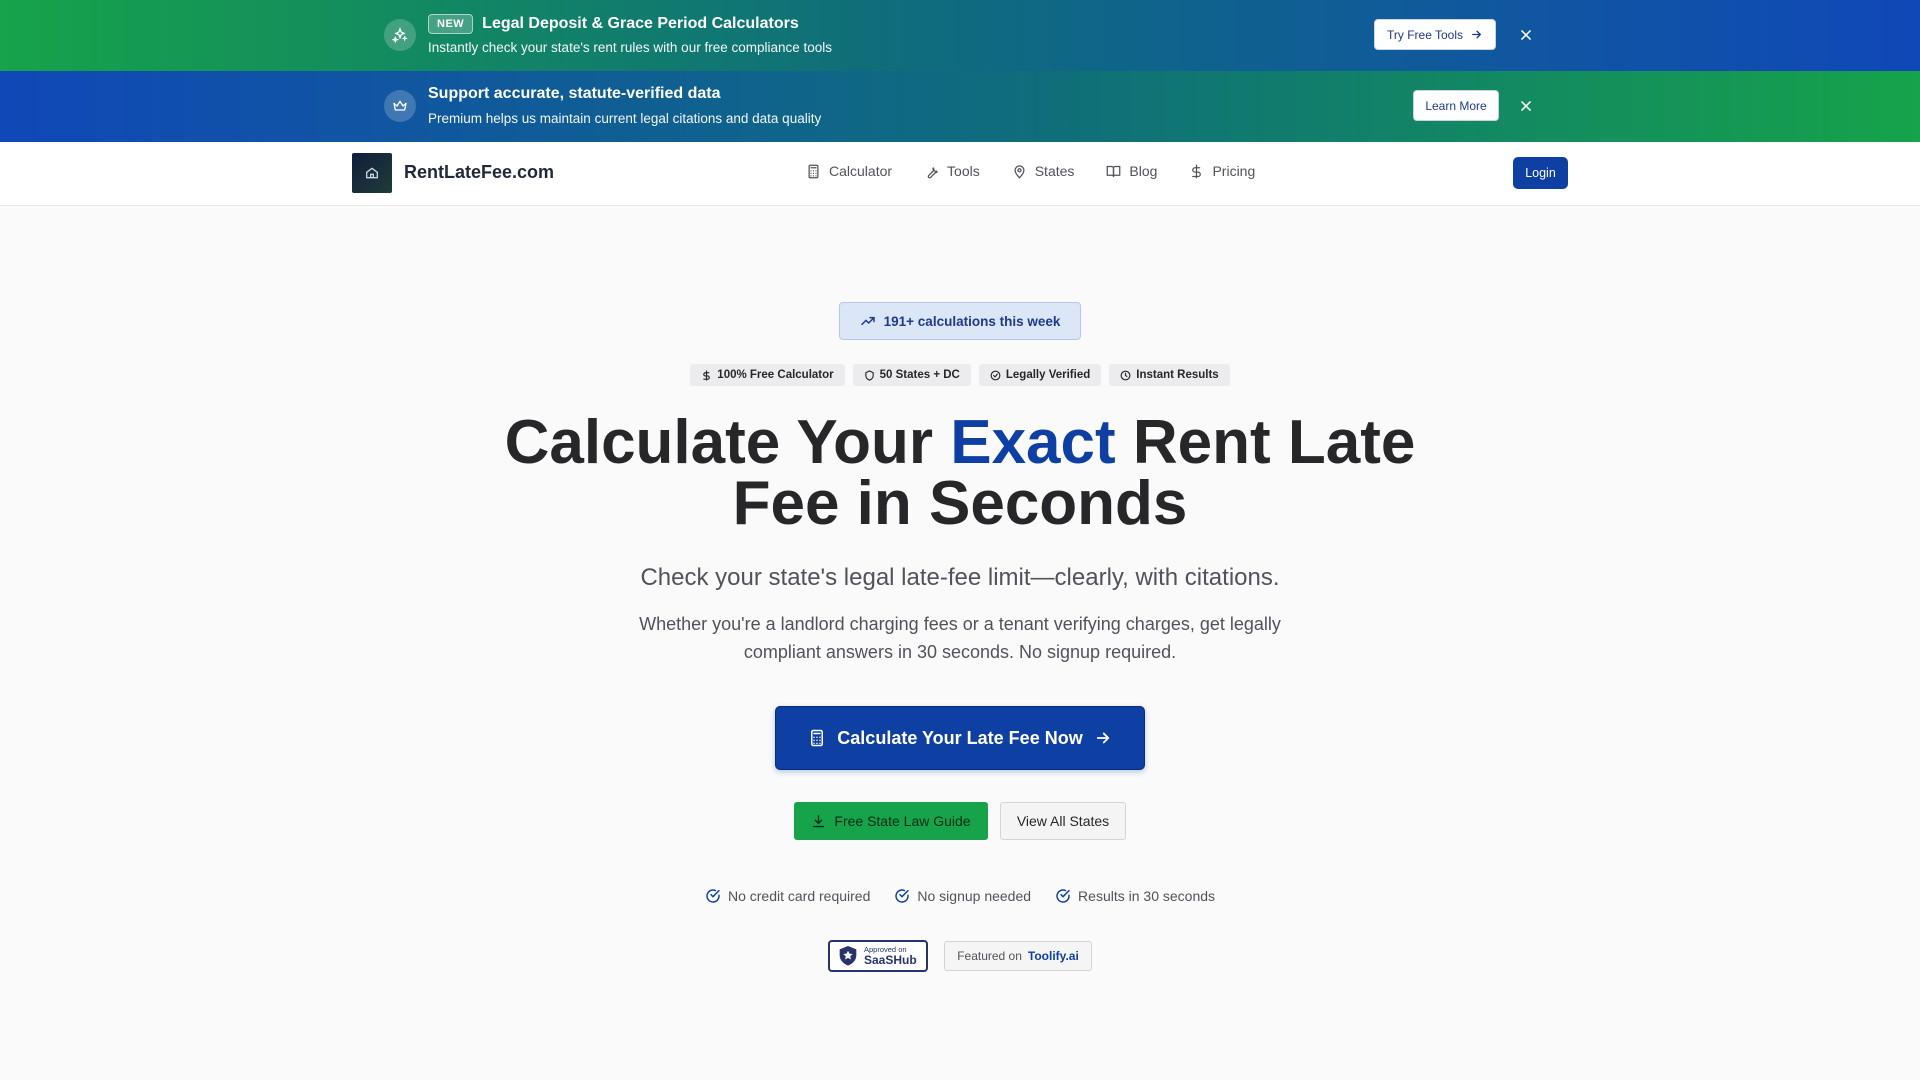 This screenshot has height=1080, width=1920. Describe the element at coordinates (1143, 171) in the screenshot. I see `nav-item-label: Blog` at that location.